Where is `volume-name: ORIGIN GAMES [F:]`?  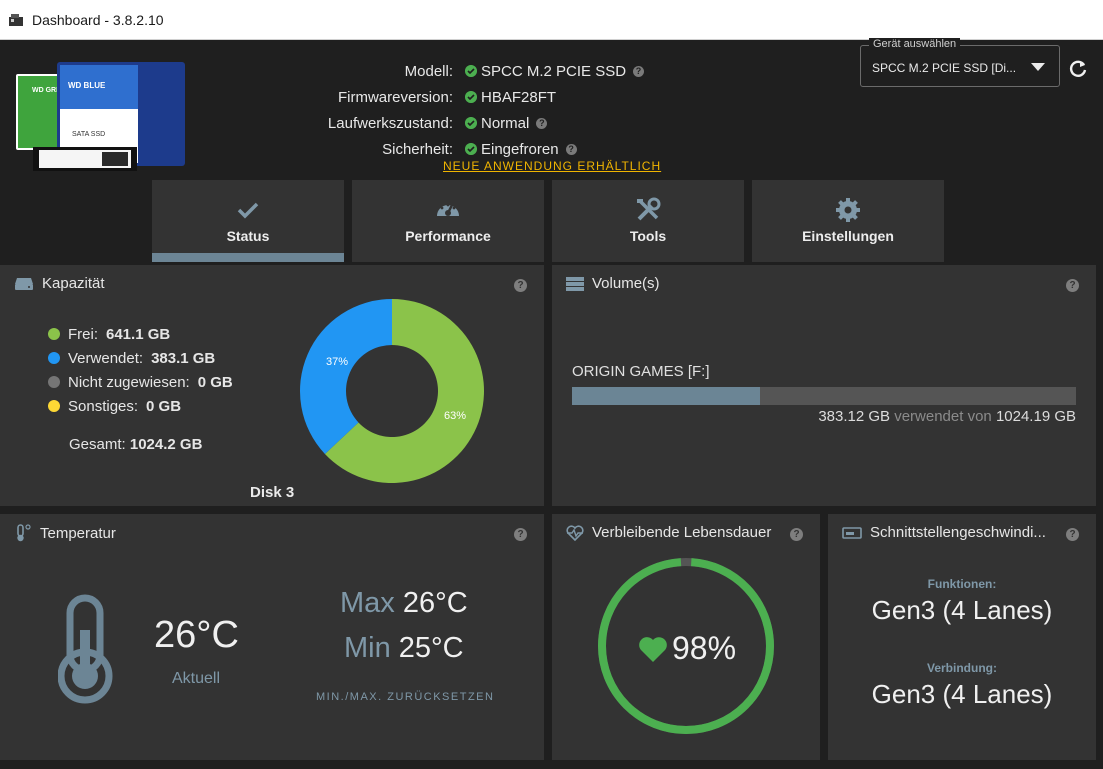
volume-name: ORIGIN GAMES [F:] is located at coordinates (641, 371).